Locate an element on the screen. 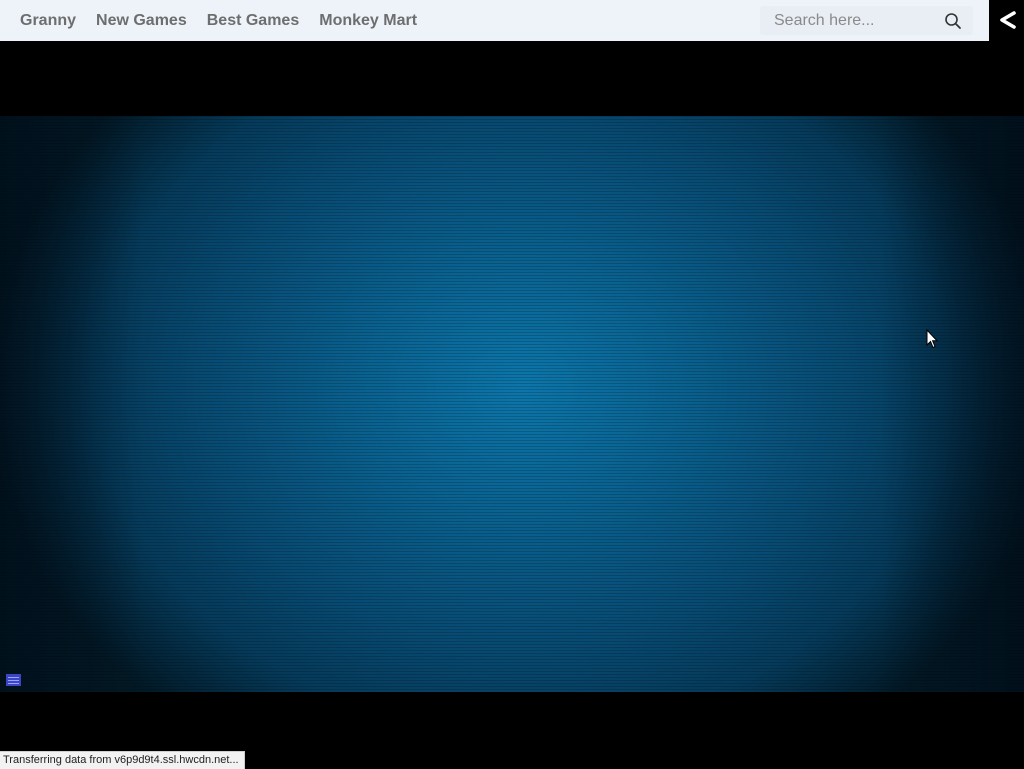 This screenshot has height=769, width=1024. nav-link-new-games: New Games is located at coordinates (141, 21).